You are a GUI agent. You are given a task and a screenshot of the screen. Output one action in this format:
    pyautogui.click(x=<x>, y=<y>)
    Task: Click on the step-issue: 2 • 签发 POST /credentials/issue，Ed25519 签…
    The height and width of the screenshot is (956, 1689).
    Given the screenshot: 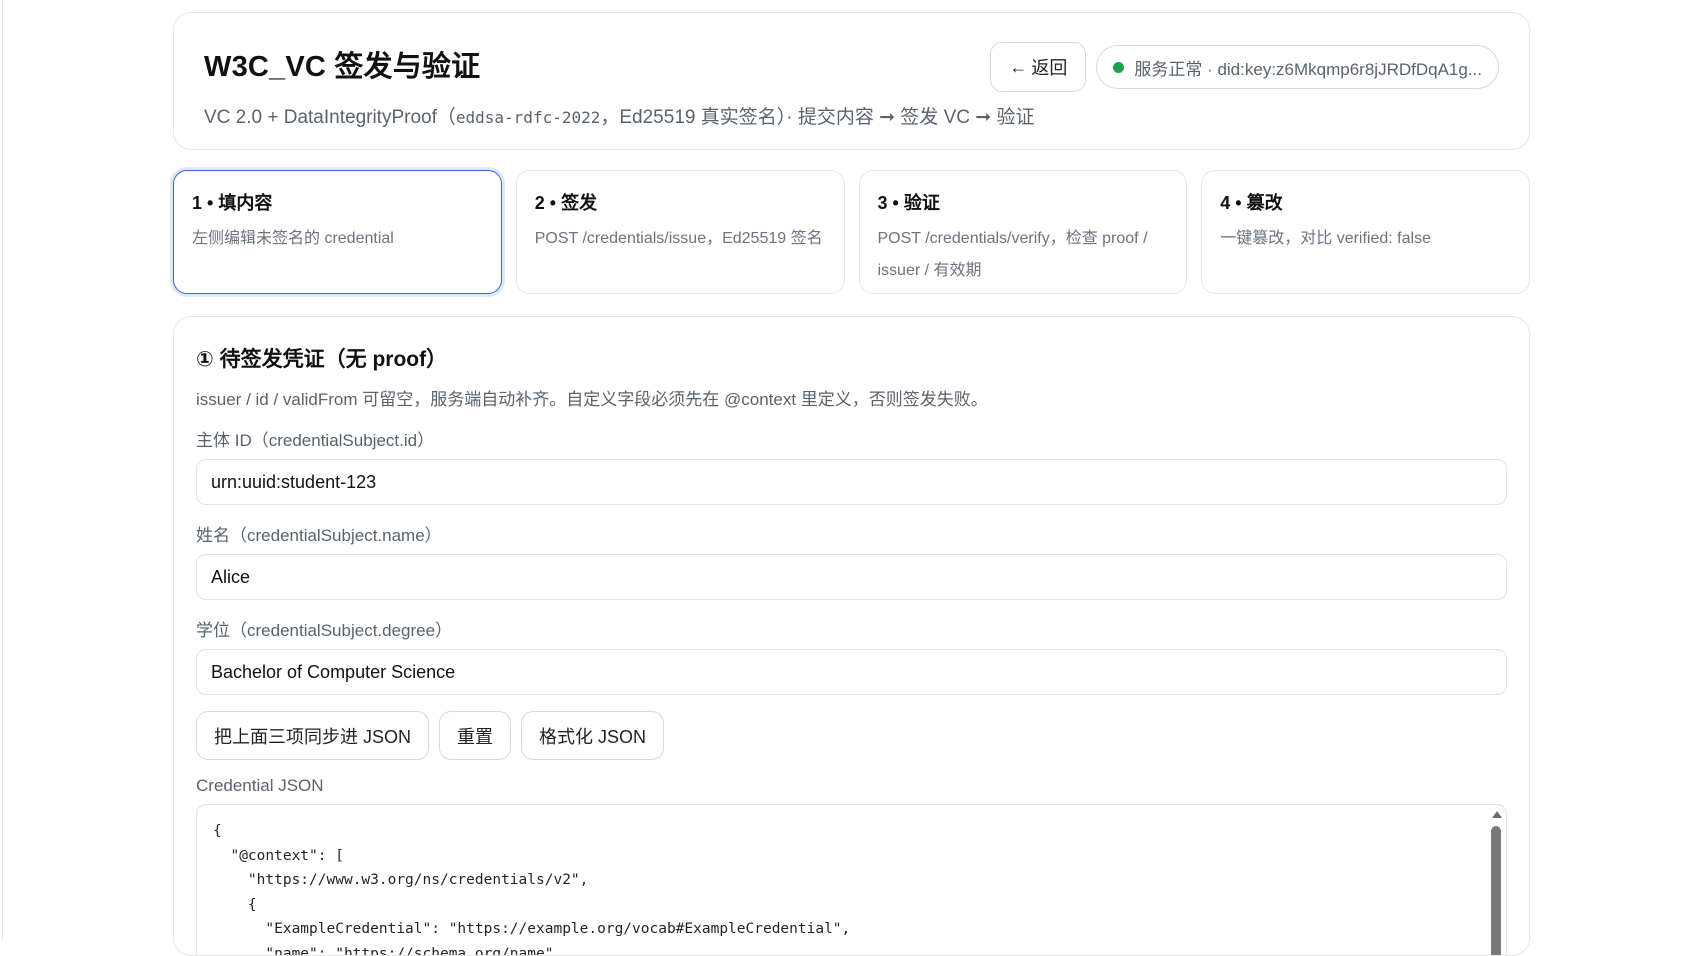 What is the action you would take?
    pyautogui.click(x=680, y=232)
    